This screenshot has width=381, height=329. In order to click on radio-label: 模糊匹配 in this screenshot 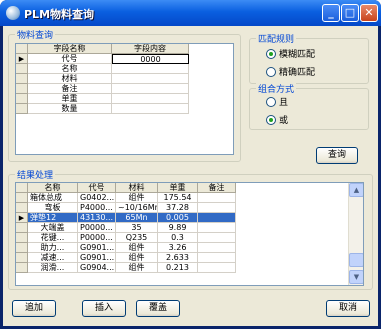, I will do `click(297, 55)`.